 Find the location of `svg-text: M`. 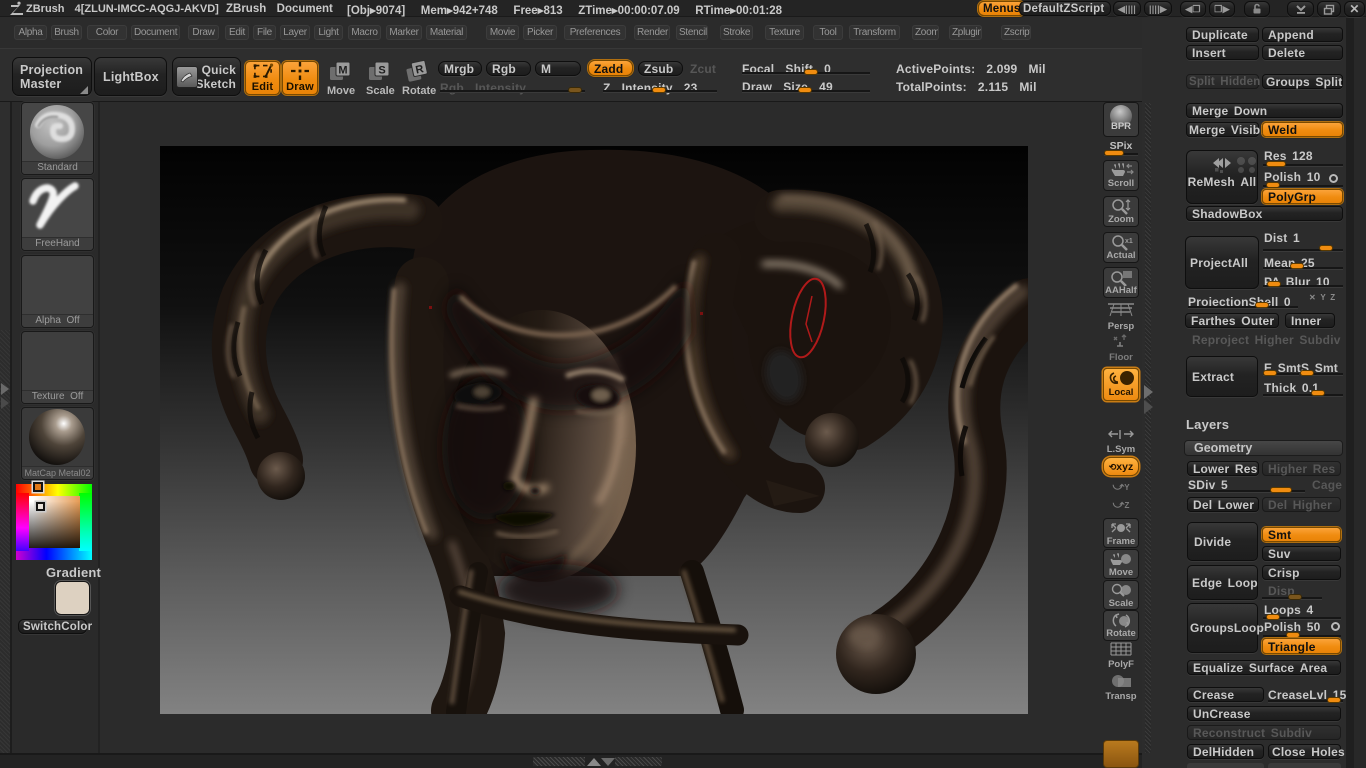

svg-text: M is located at coordinates (342, 71).